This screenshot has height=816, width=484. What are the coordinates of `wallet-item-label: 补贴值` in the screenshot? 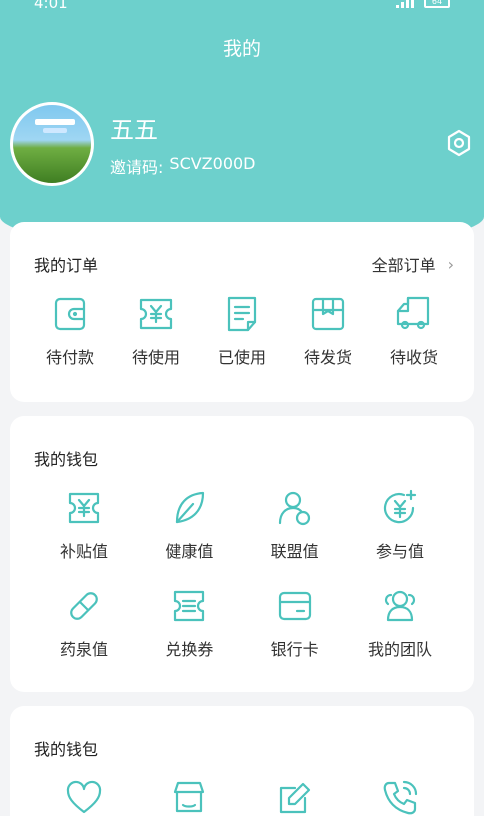 It's located at (83, 551).